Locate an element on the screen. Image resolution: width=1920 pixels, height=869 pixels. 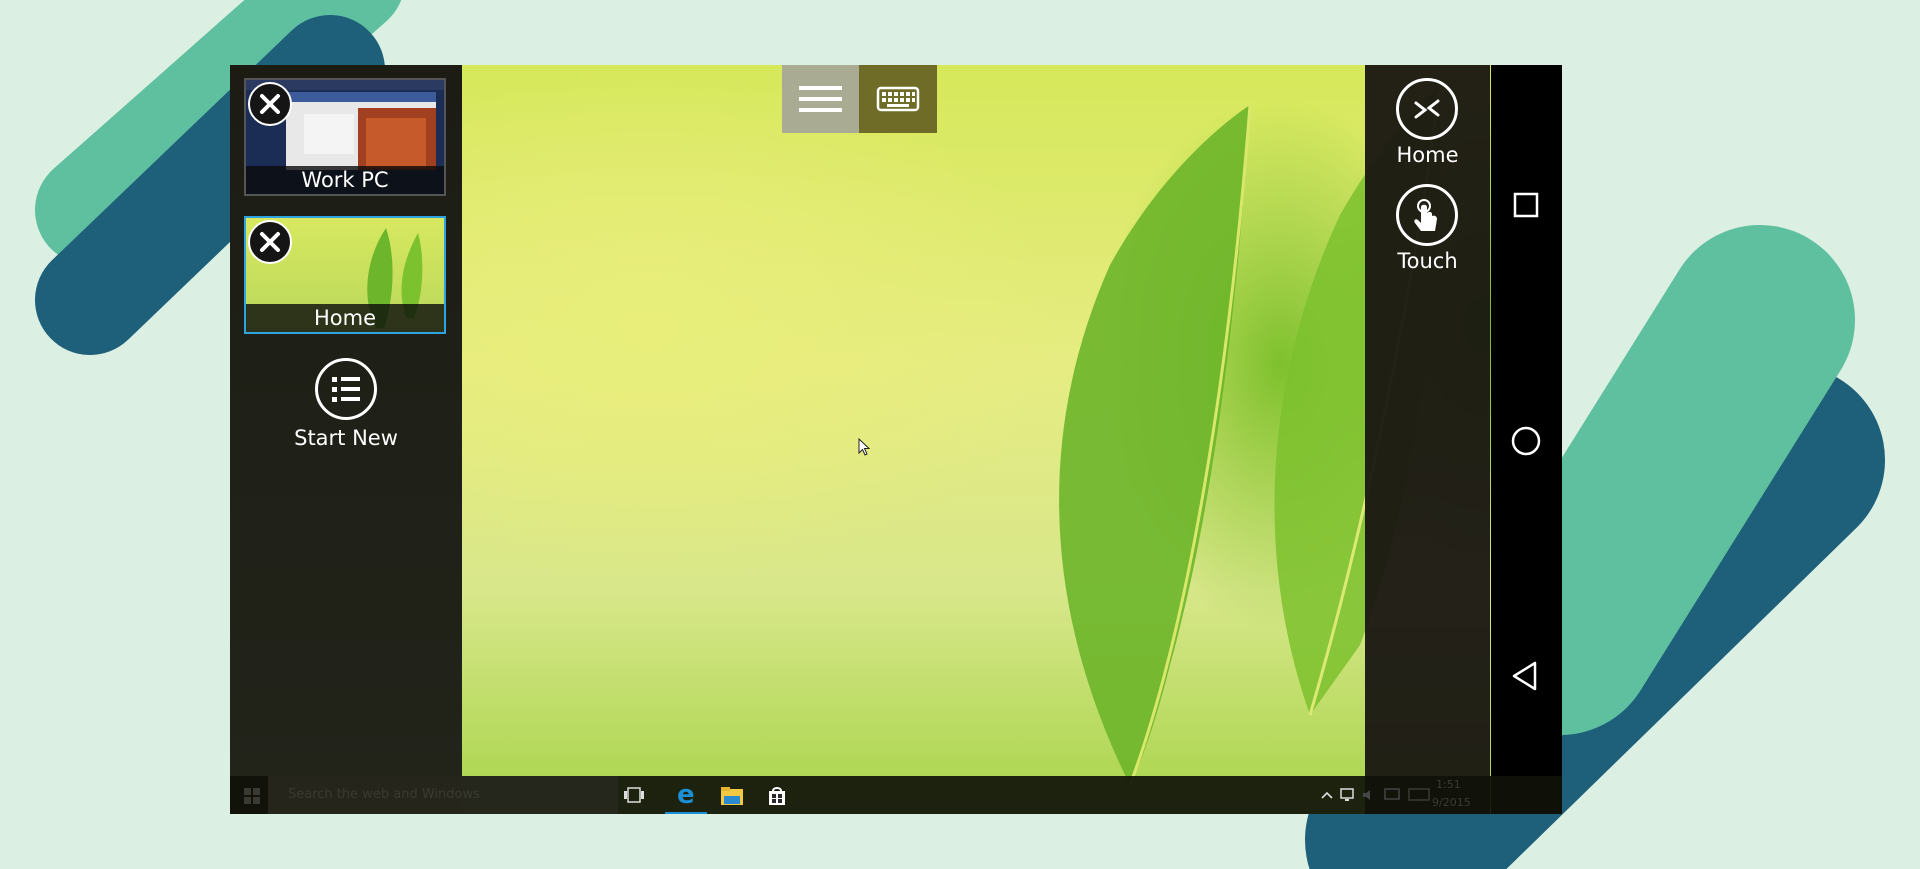
chevron-up-icon is located at coordinates (1327, 795).